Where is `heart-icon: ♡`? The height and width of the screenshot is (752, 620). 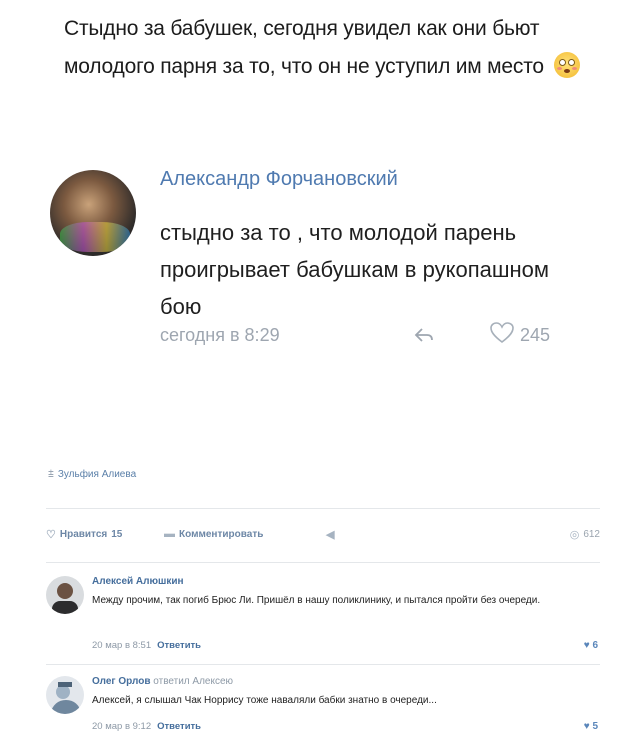
heart-icon: ♡ is located at coordinates (51, 535).